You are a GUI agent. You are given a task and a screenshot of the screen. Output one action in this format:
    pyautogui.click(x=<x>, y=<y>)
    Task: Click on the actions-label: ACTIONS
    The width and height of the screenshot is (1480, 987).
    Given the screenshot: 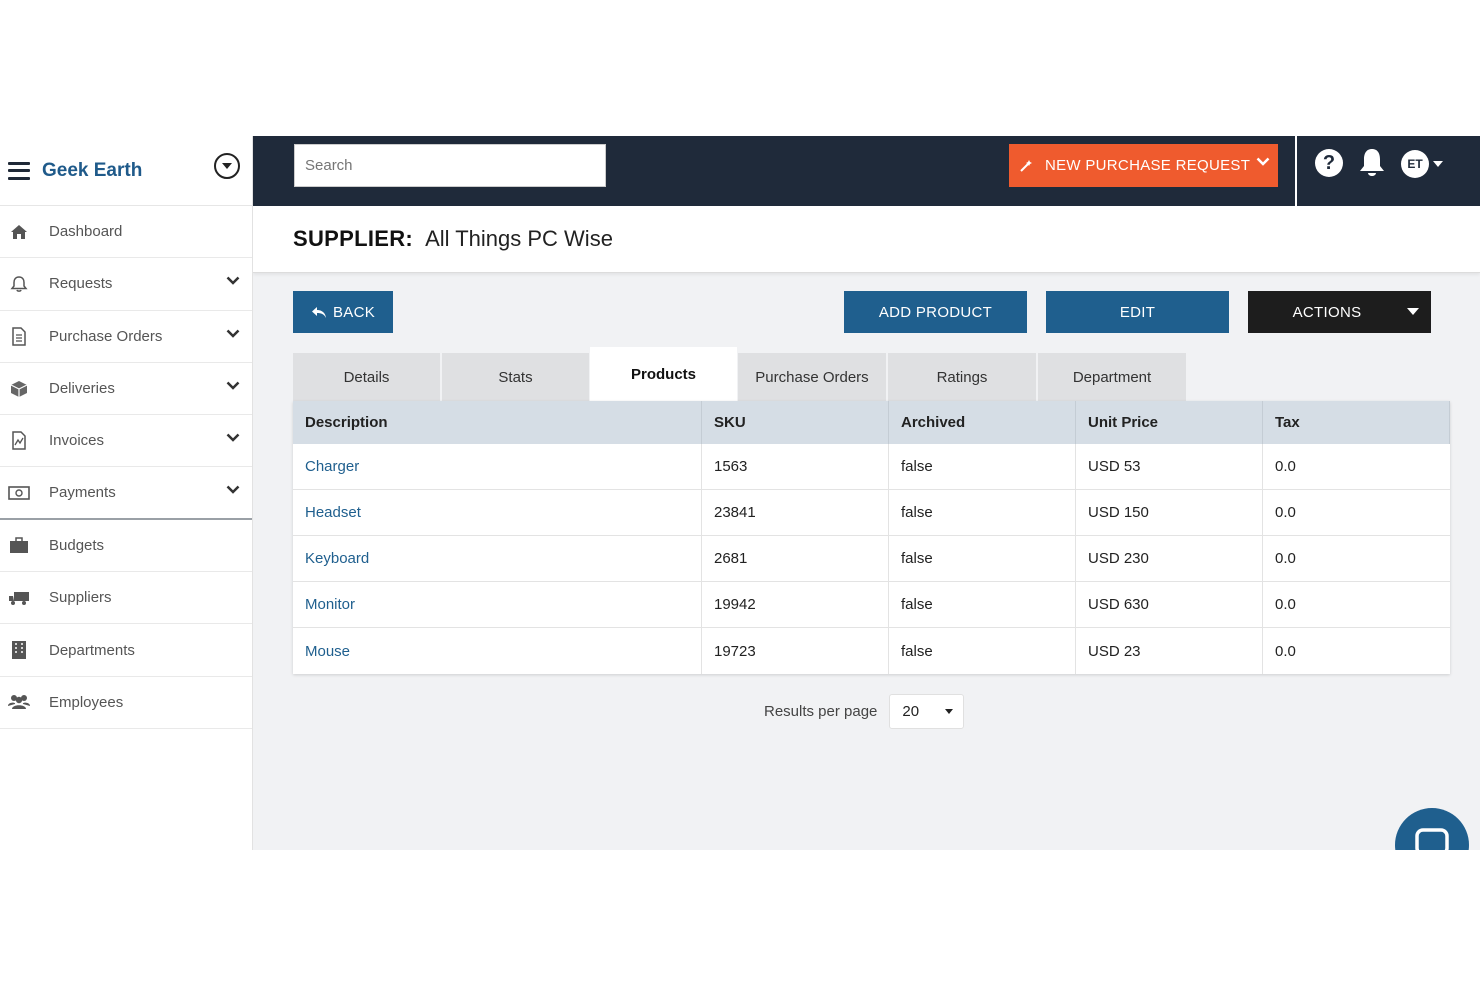 What is the action you would take?
    pyautogui.click(x=1327, y=312)
    